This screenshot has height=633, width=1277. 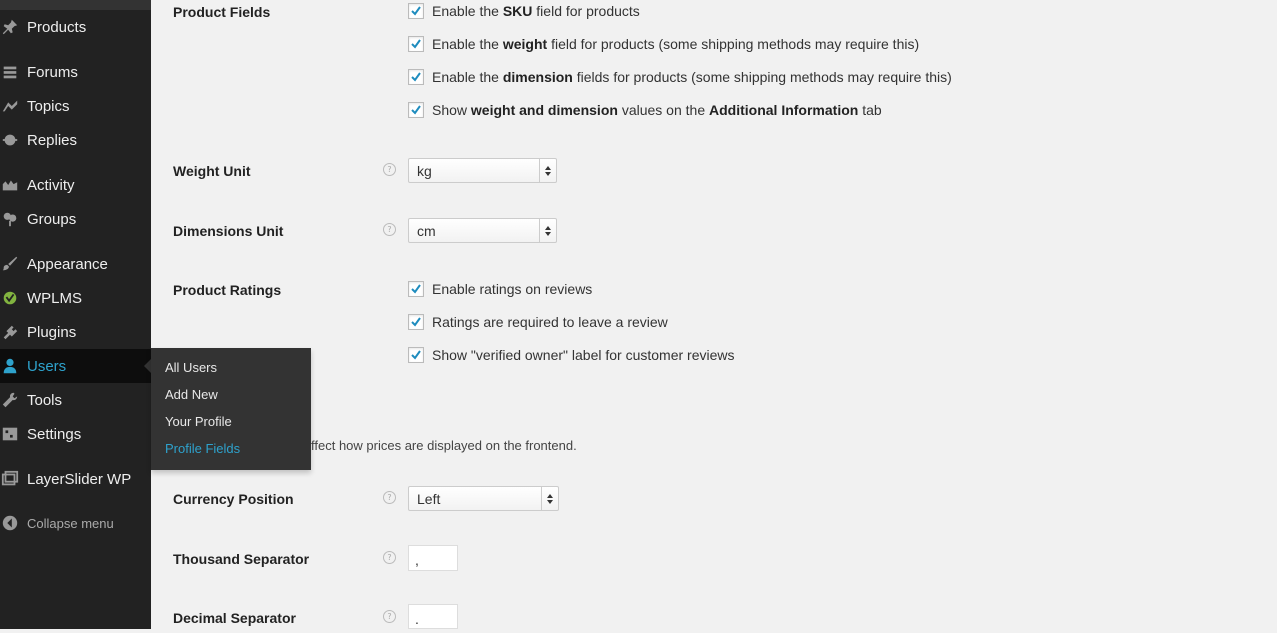 What do you see at coordinates (75, 298) in the screenshot?
I see `sidebar-item-wplms: WPLMS` at bounding box center [75, 298].